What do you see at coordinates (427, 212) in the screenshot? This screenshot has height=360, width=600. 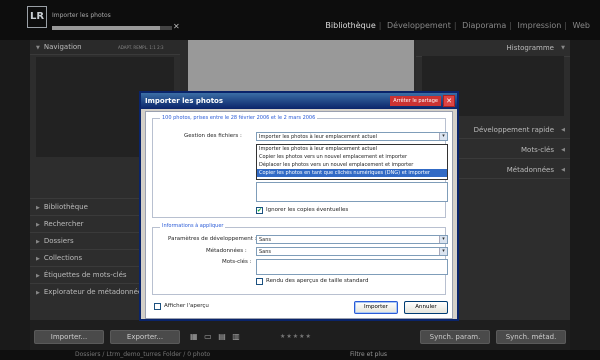 I see `mouse-cursor-icon: ➚` at bounding box center [427, 212].